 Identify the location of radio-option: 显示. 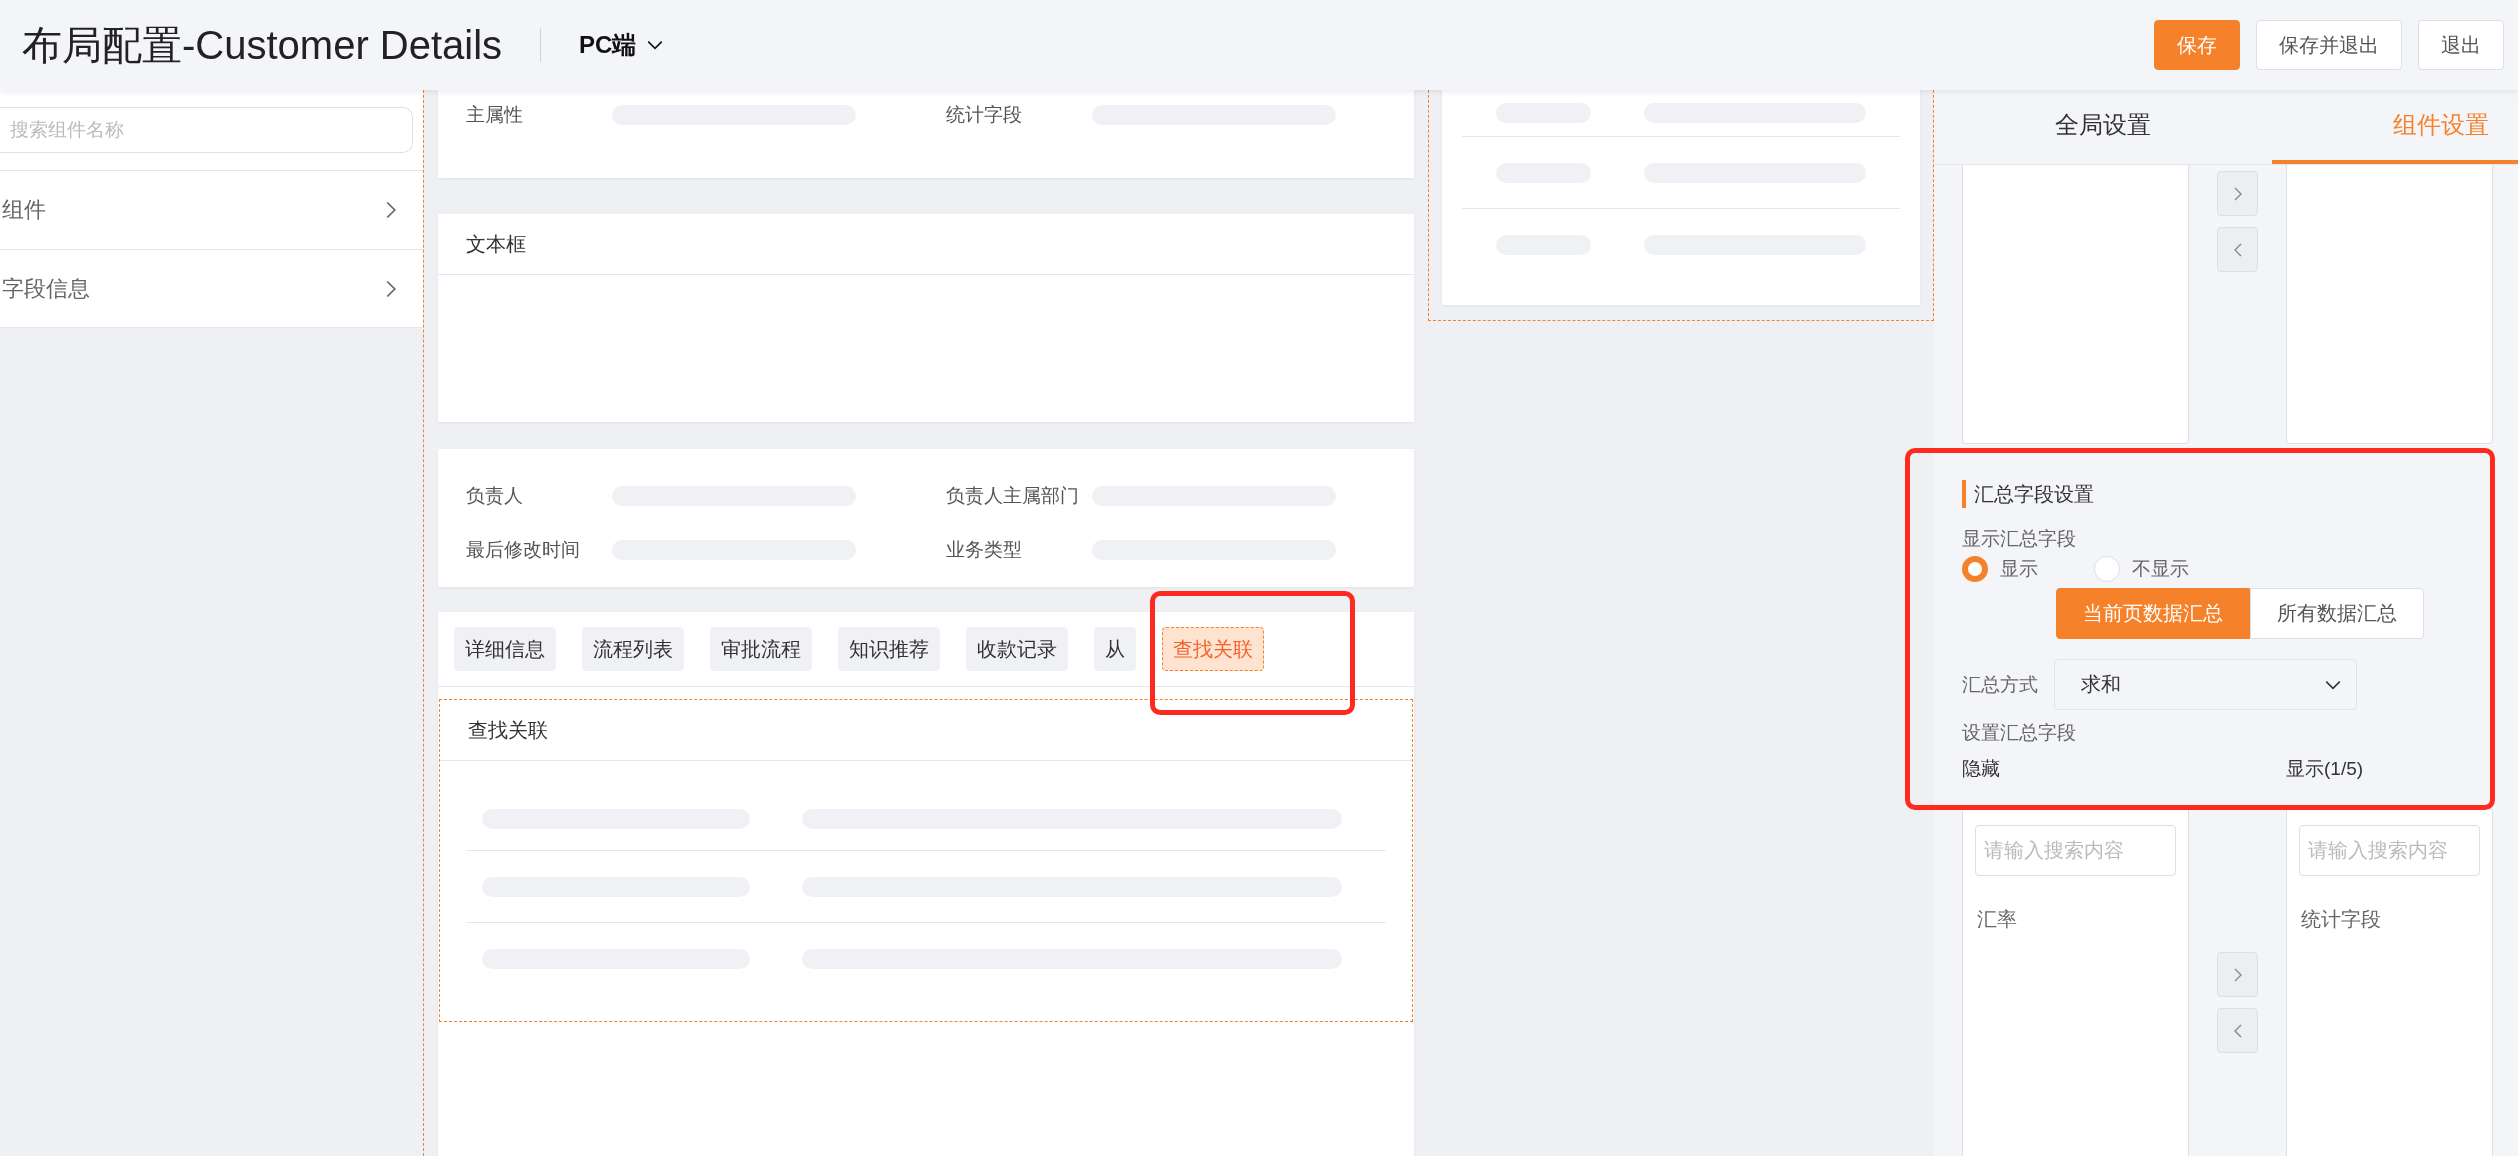
(2000, 569).